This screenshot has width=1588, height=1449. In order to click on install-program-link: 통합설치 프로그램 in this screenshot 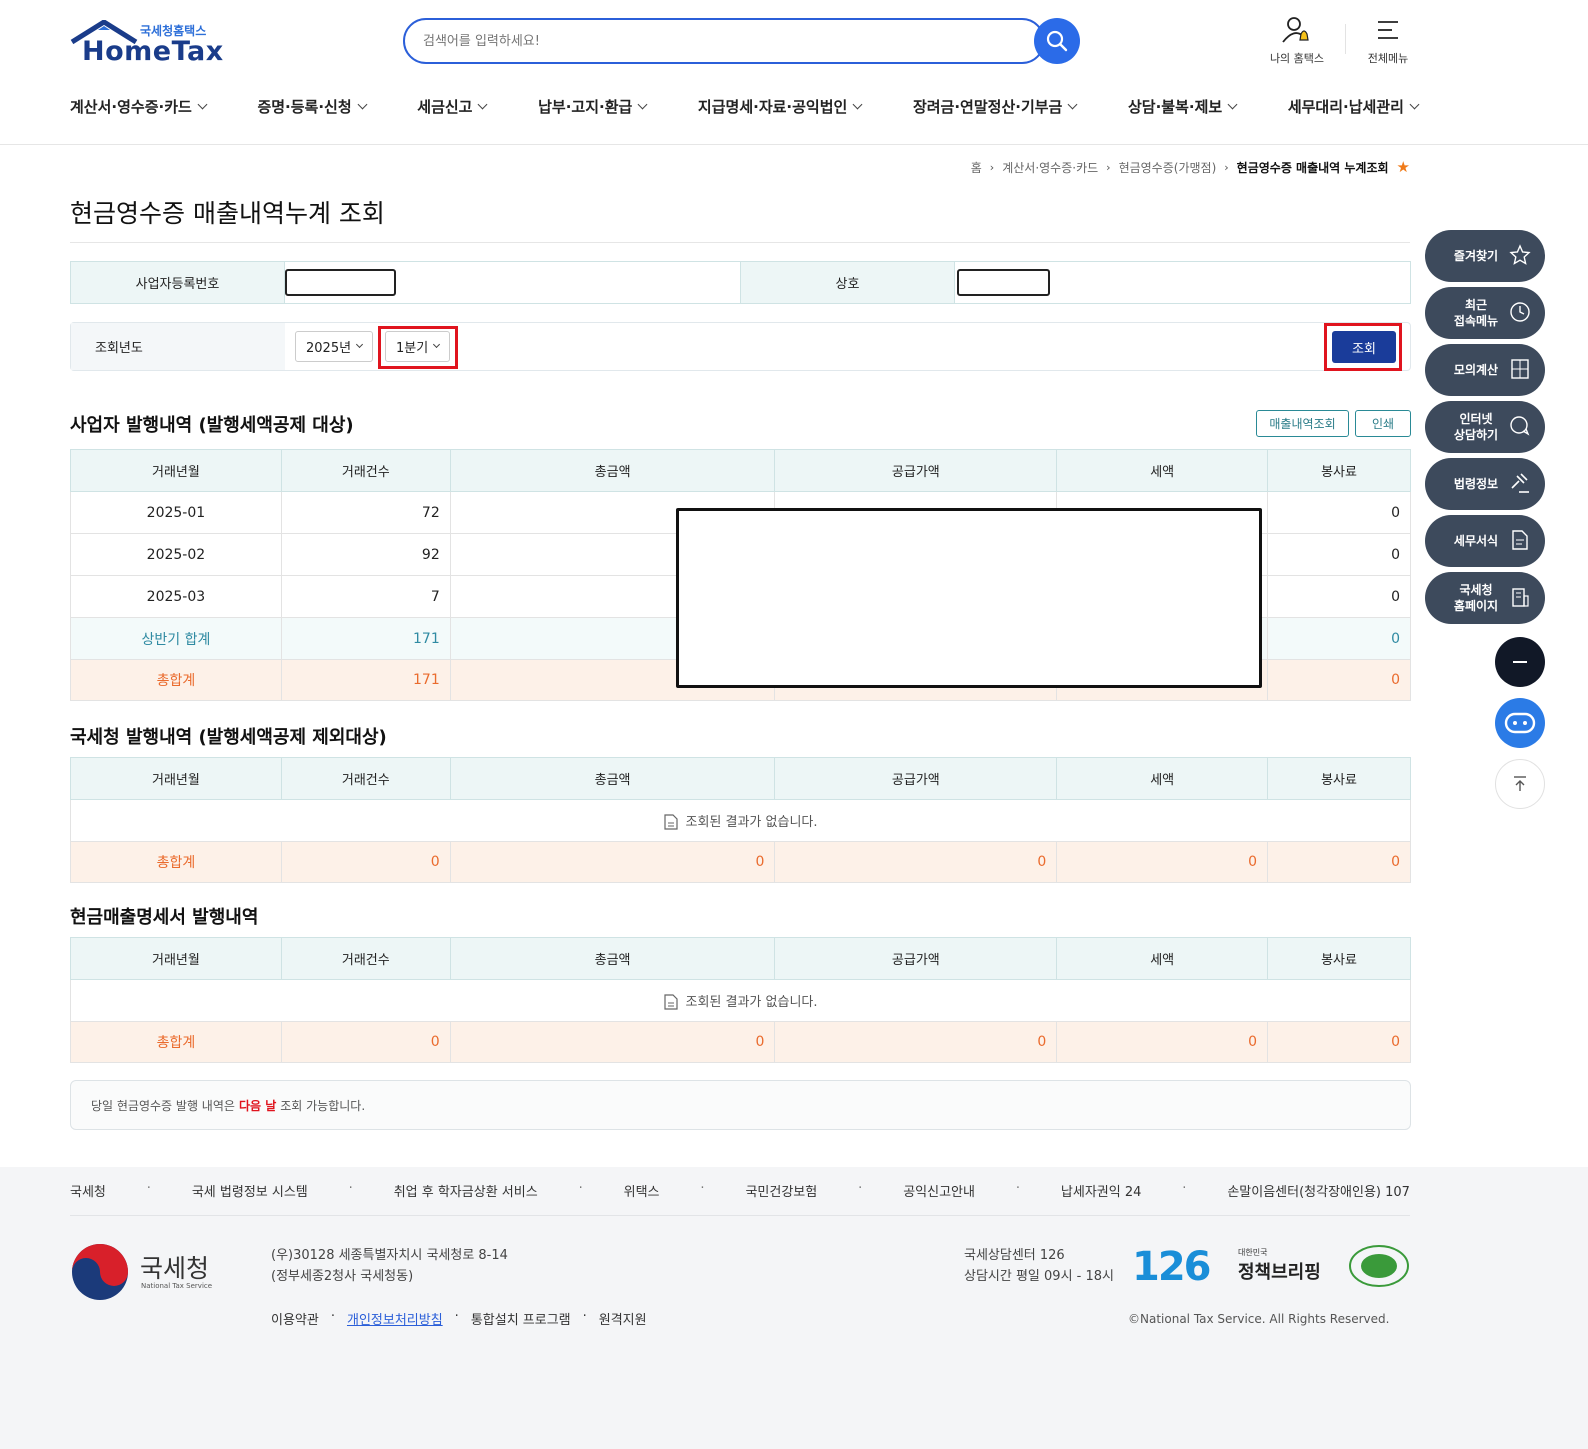, I will do `click(521, 1318)`.